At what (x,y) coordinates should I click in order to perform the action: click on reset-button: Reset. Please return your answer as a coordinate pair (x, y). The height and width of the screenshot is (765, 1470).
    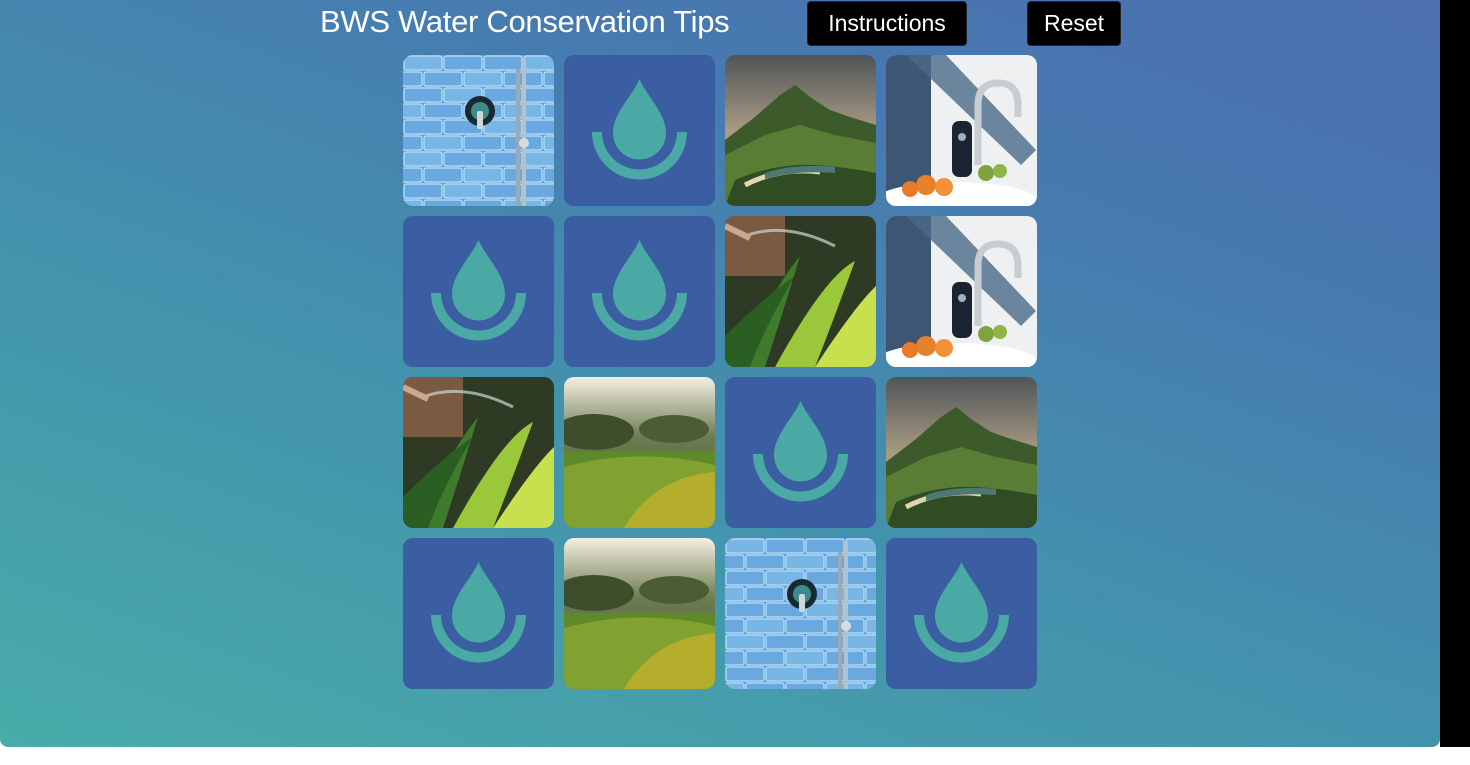
    Looking at the image, I should click on (1074, 23).